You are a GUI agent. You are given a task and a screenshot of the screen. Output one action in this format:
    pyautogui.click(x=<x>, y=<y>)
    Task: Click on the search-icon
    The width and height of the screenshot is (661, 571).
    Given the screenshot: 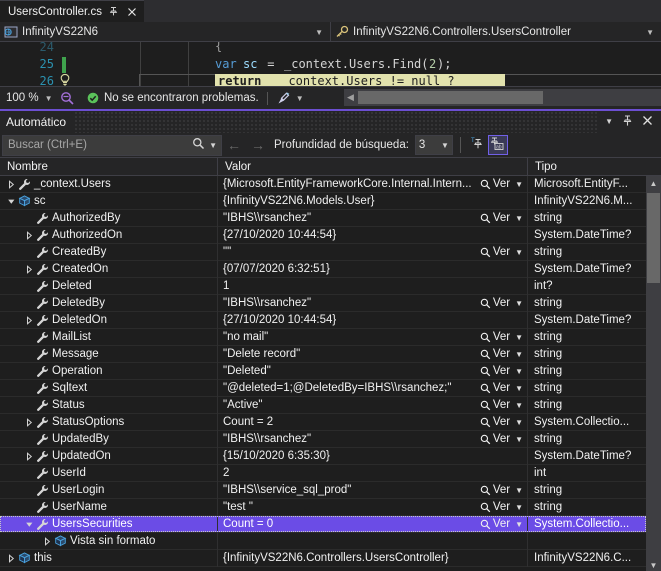 What is the action you would take?
    pyautogui.click(x=198, y=145)
    